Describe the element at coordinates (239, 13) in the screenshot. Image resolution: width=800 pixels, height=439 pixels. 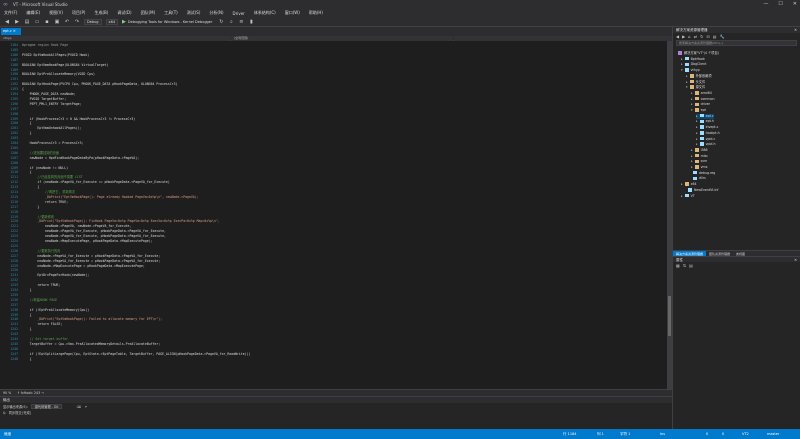
I see `menu-driver: Driver` at that location.